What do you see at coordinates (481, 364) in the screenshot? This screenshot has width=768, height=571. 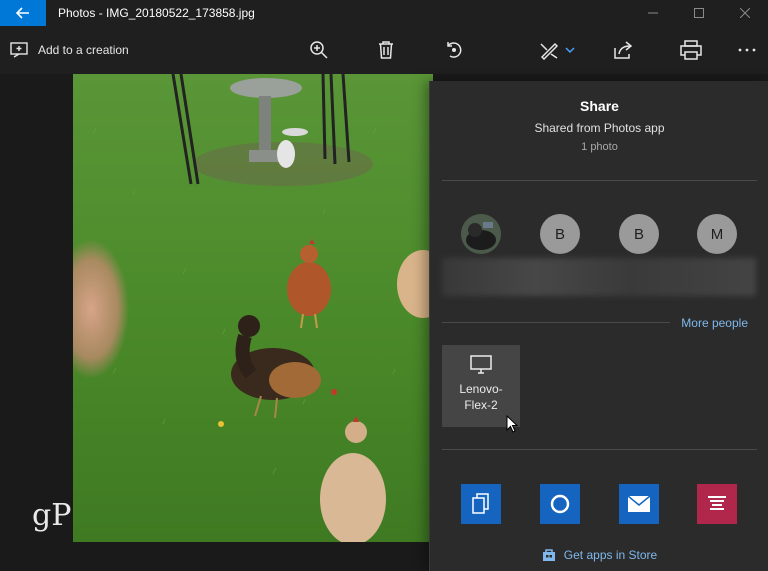 I see `pc-monitor-icon` at bounding box center [481, 364].